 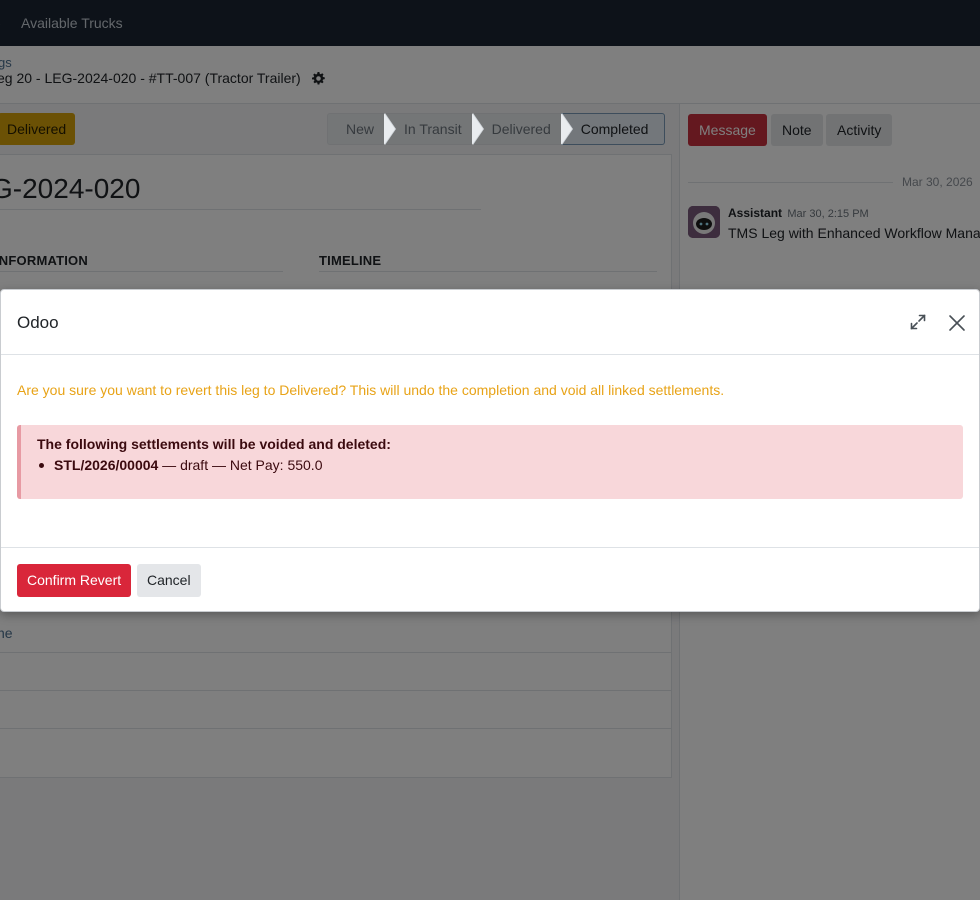 What do you see at coordinates (38, 322) in the screenshot?
I see `dialog-title: Odoo` at bounding box center [38, 322].